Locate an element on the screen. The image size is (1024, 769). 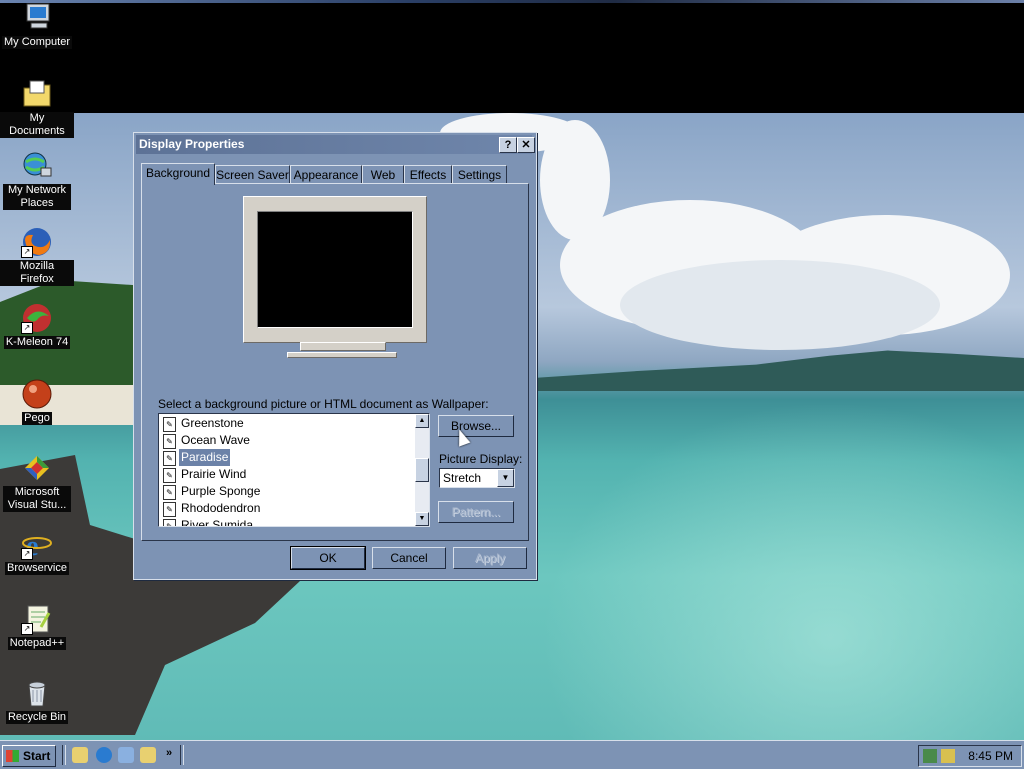
picture-display-value: Stretch is located at coordinates (462, 478).